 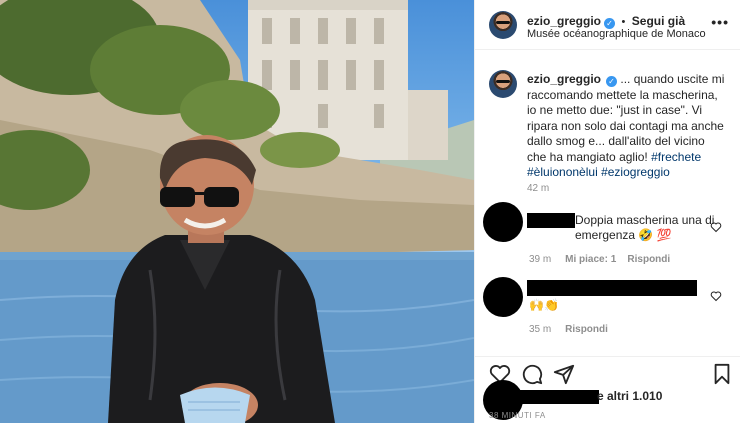 What do you see at coordinates (658, 21) in the screenshot?
I see `following-button: Segui già` at bounding box center [658, 21].